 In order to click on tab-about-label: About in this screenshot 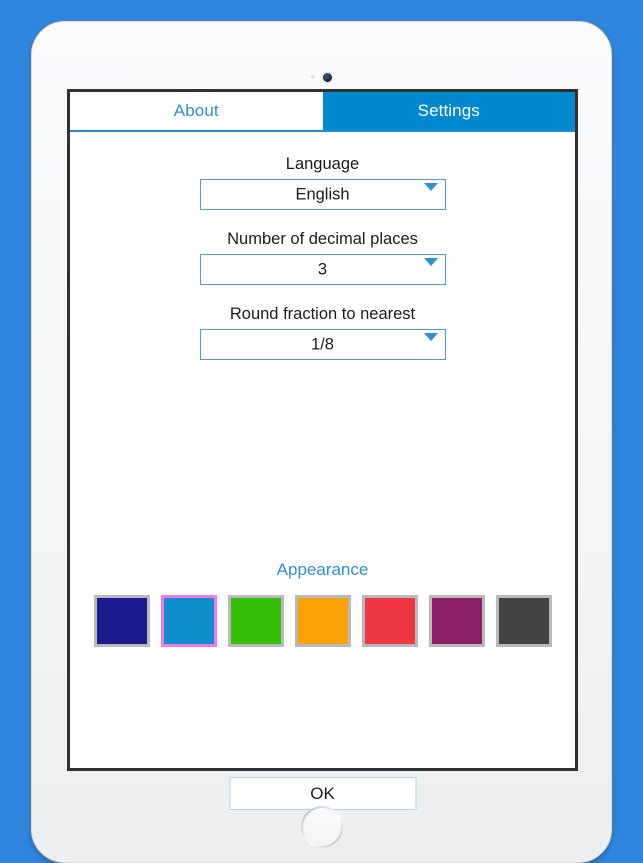, I will do `click(196, 110)`.